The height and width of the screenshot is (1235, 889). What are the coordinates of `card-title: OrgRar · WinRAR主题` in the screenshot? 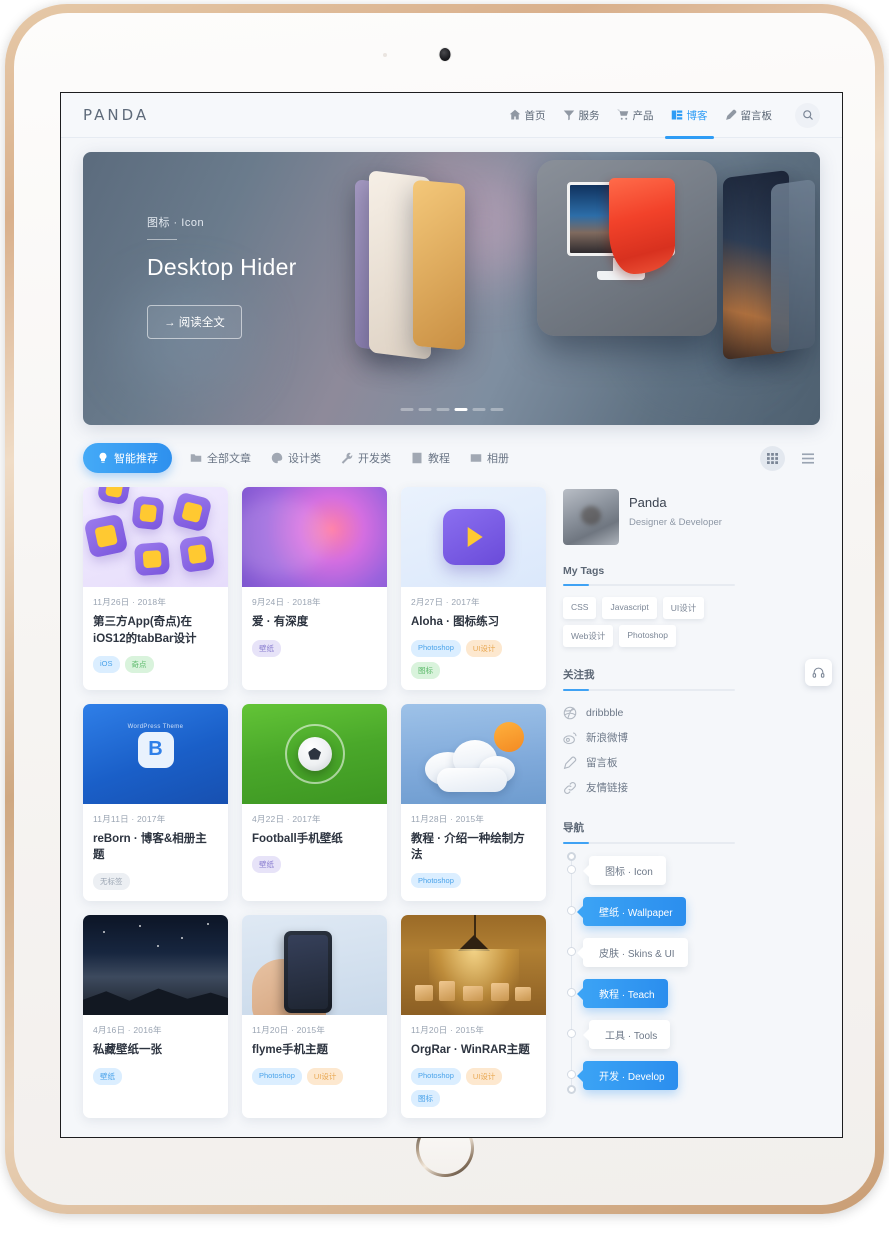 It's located at (473, 1050).